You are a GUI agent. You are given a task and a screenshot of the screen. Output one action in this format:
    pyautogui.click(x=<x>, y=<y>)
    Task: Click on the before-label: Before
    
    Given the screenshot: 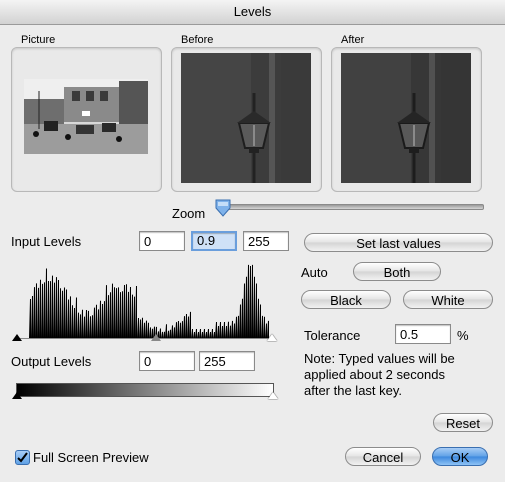 What is the action you would take?
    pyautogui.click(x=197, y=40)
    